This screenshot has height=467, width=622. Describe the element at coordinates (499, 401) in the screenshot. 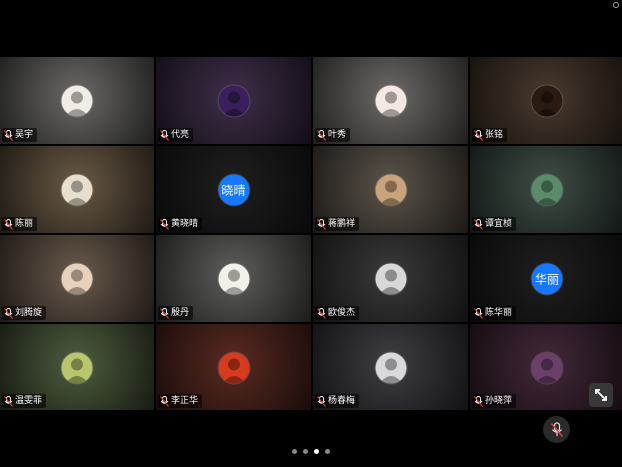

I see `participant-name: 孙晓萍` at that location.